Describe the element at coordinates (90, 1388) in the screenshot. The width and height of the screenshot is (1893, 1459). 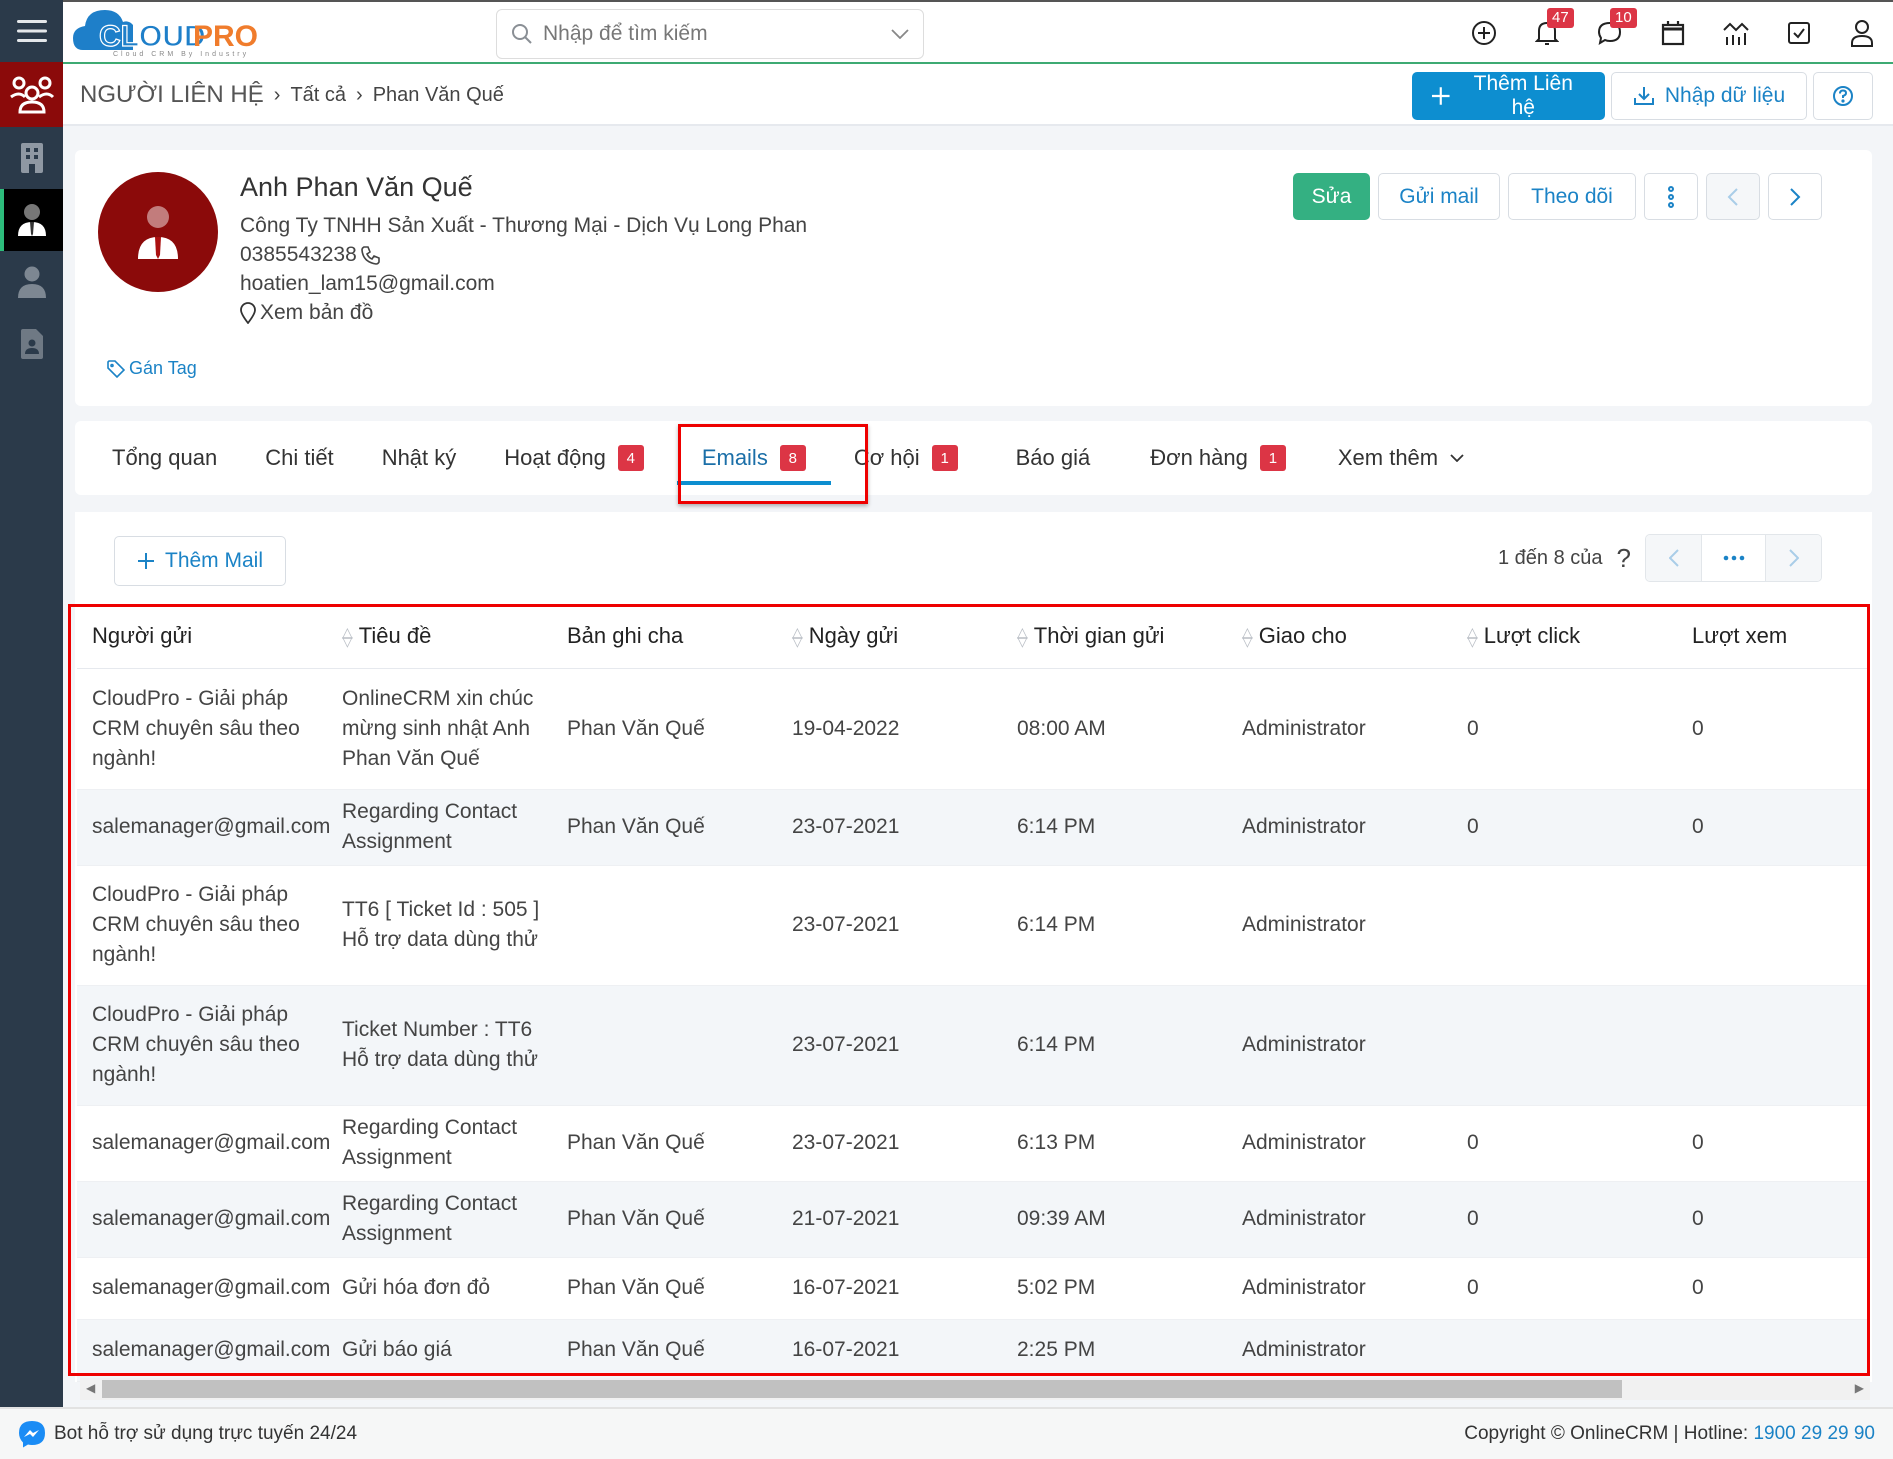
I see `scroll-left-arrow-icon: ◀` at that location.